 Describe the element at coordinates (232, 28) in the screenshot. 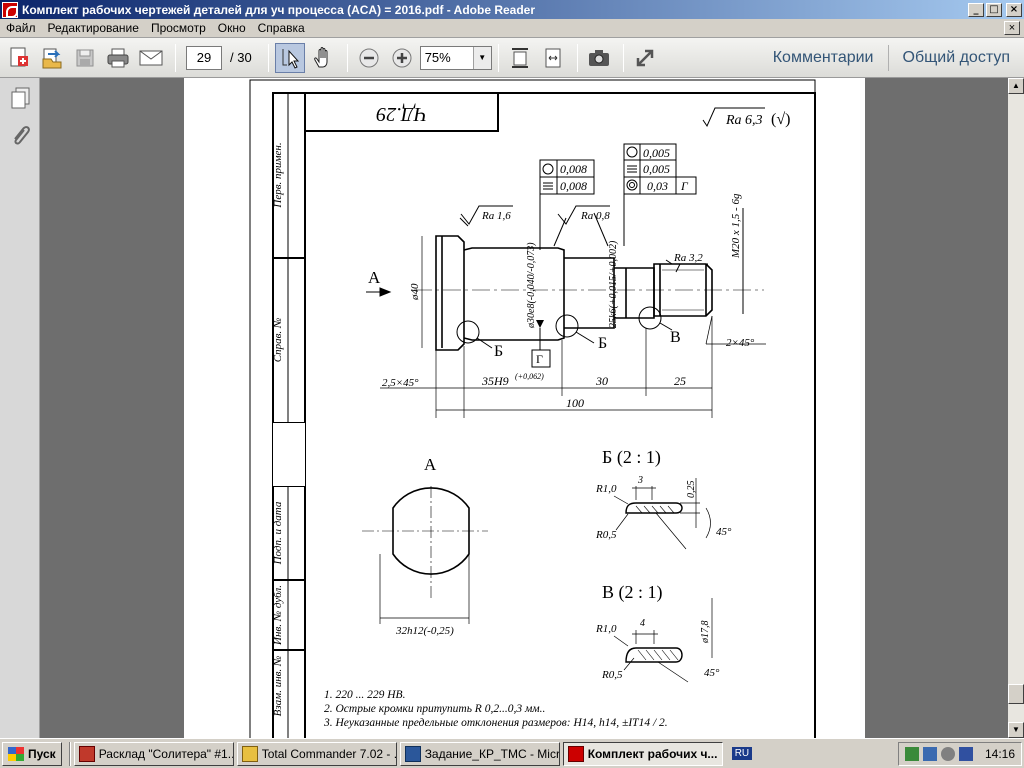

I see `menu-window: Окно` at that location.